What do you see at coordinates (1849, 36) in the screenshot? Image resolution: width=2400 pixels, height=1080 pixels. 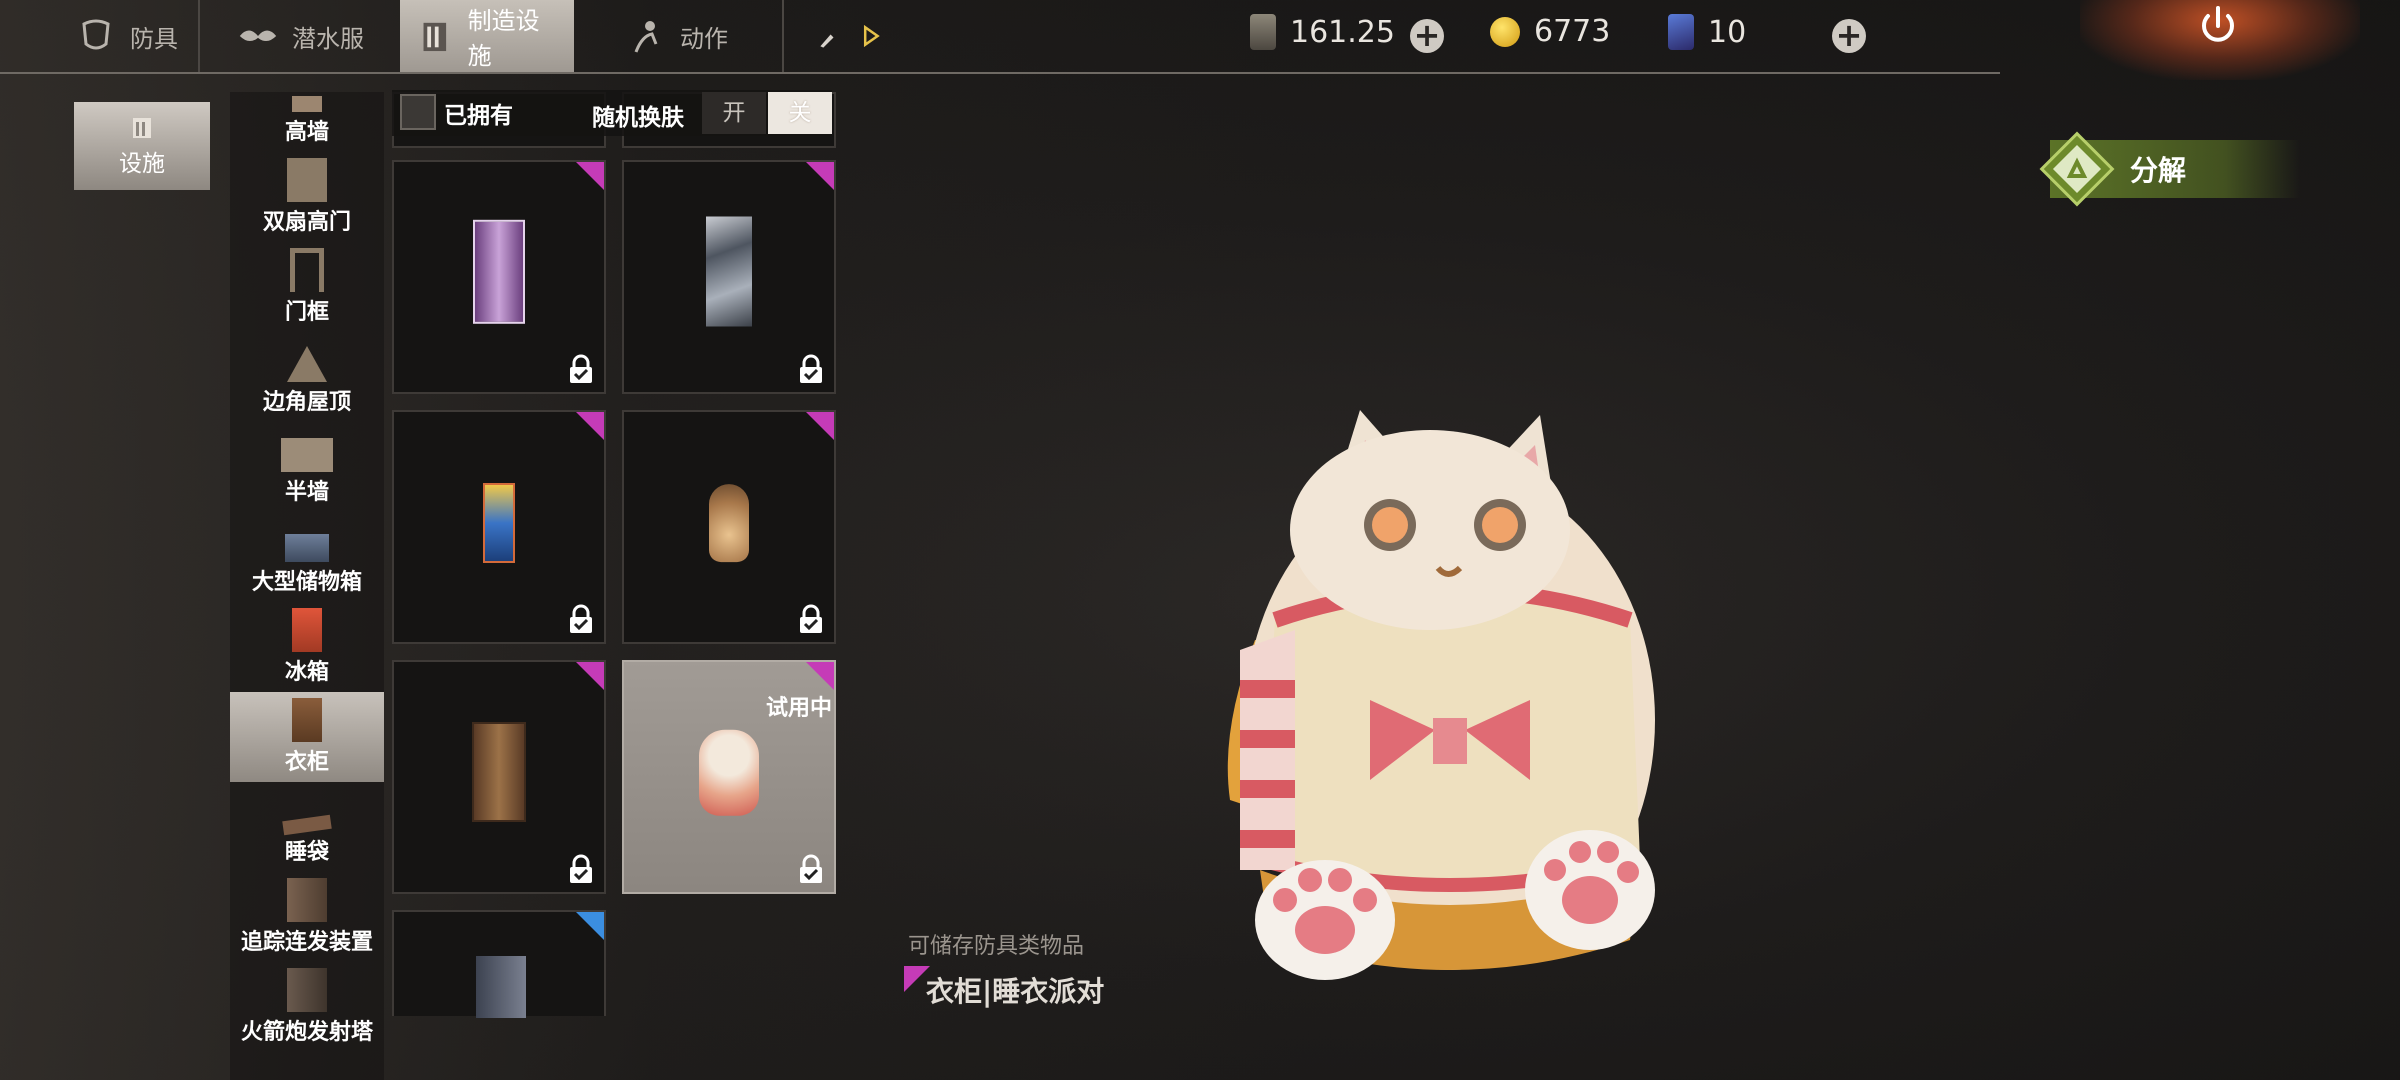 I see `add-ticket-button: +` at bounding box center [1849, 36].